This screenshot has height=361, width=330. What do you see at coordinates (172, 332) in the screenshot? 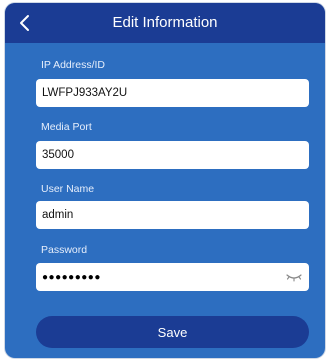
I see `save-button: Save` at bounding box center [172, 332].